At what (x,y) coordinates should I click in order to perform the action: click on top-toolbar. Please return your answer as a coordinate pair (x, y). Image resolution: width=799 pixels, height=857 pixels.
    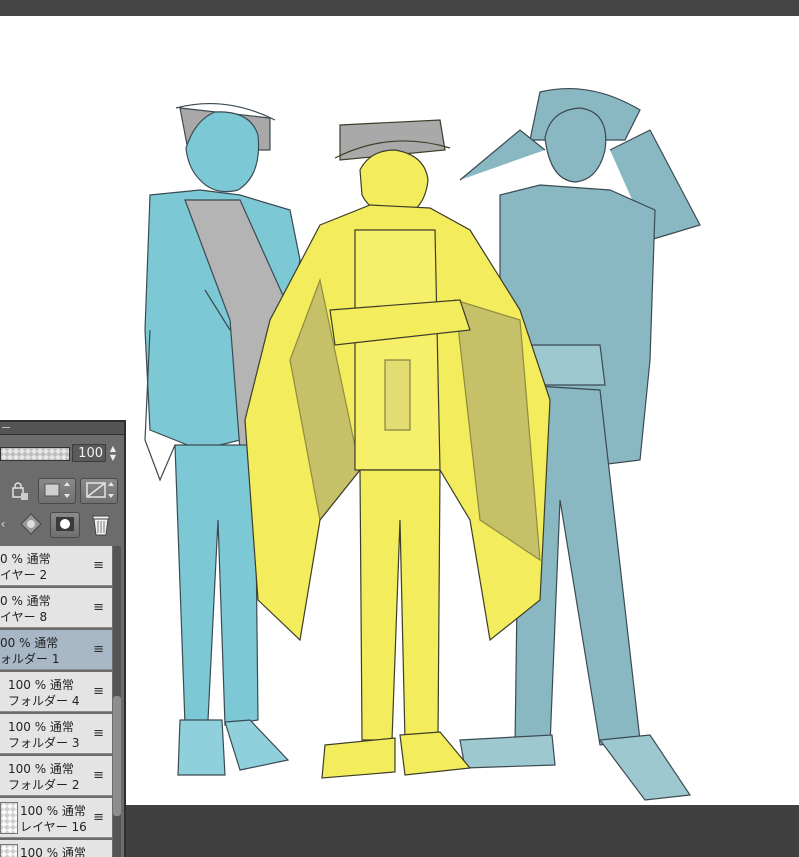
    Looking at the image, I should click on (399, 8).